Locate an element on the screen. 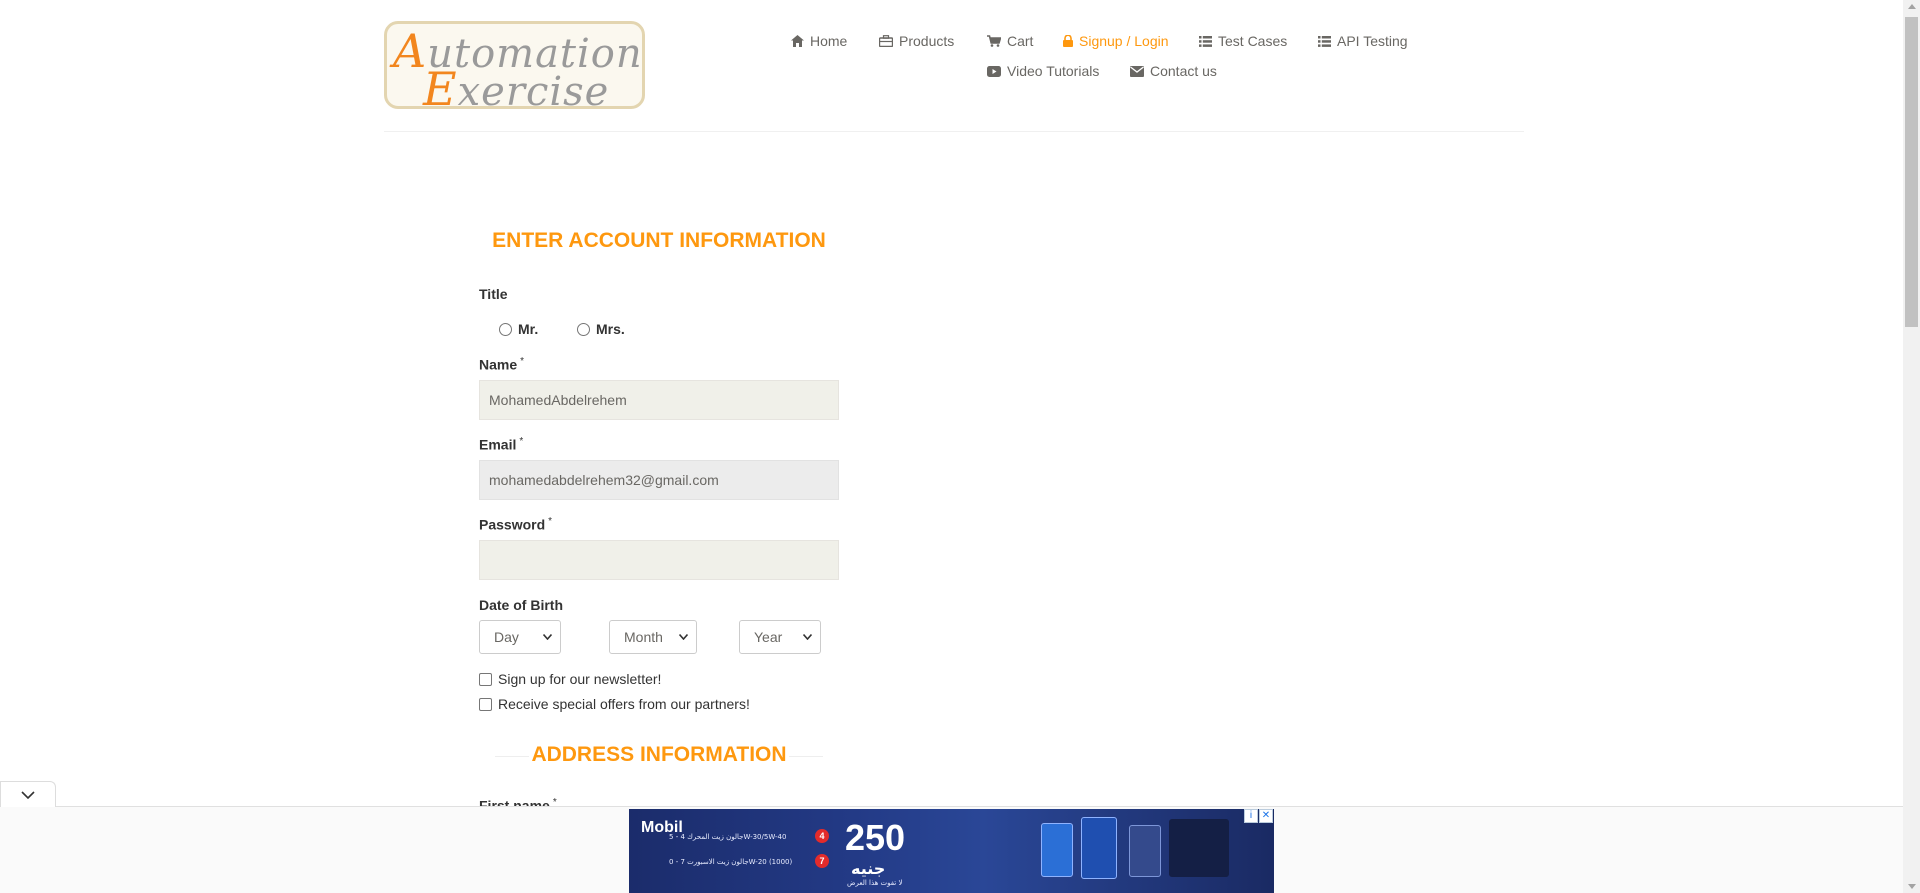 The width and height of the screenshot is (1920, 893). address-info-heading: ADDRESS INFORMATION is located at coordinates (659, 754).